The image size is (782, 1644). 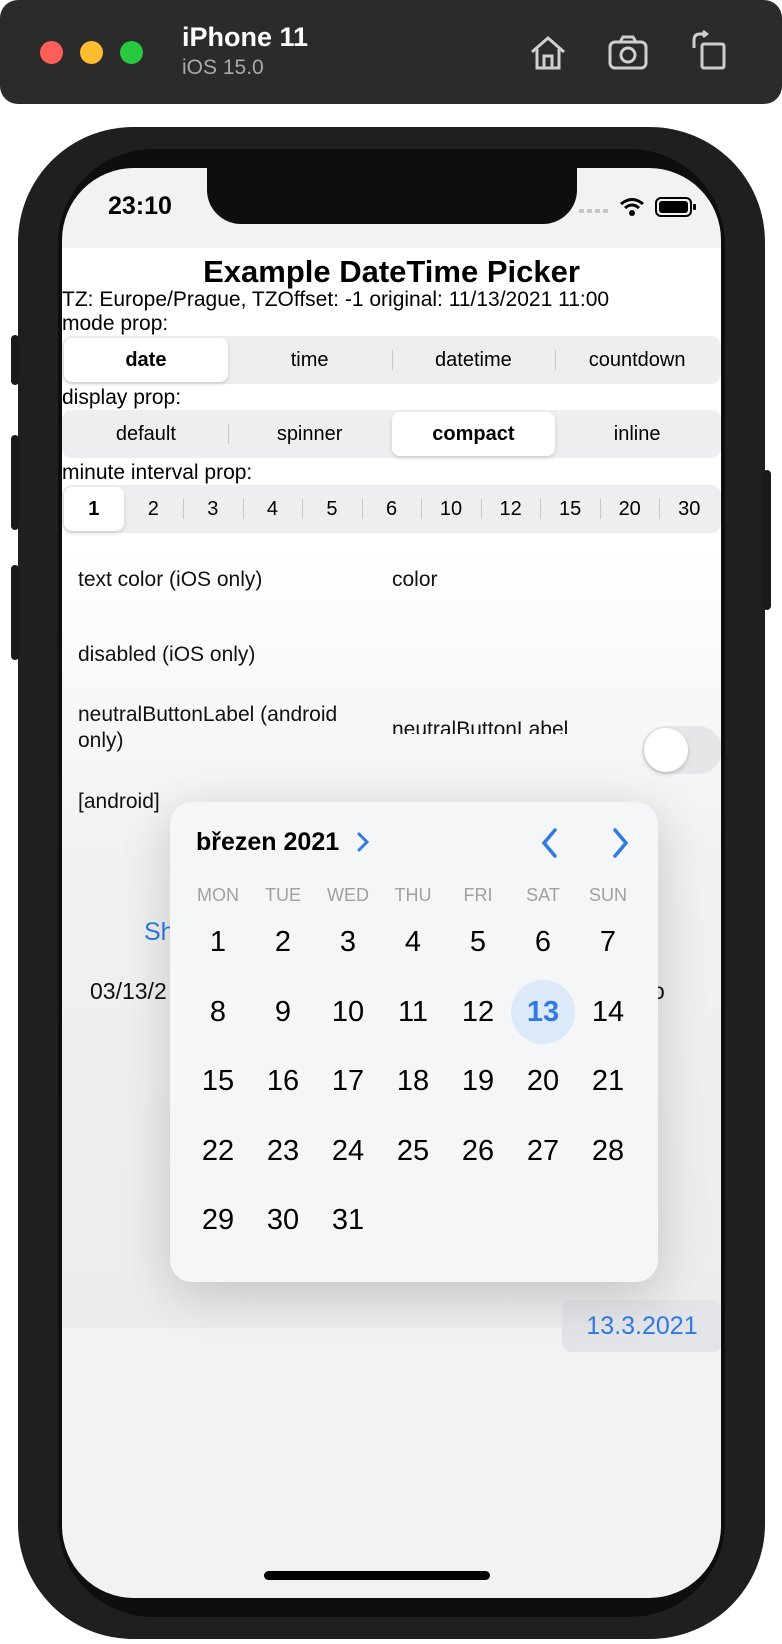 What do you see at coordinates (473, 434) in the screenshot?
I see `display-option-compact: compact` at bounding box center [473, 434].